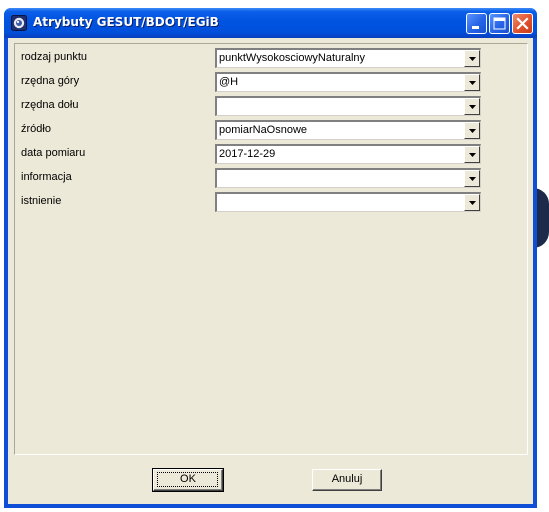  What do you see at coordinates (475, 27) in the screenshot?
I see `minimize-icon` at bounding box center [475, 27].